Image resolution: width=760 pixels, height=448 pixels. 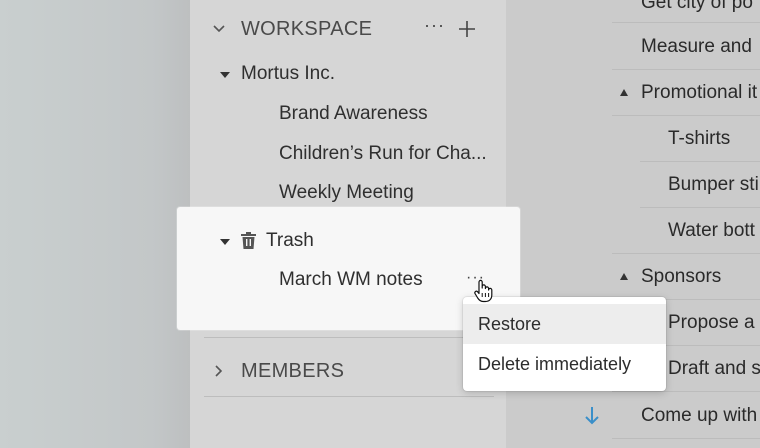 I want to click on menu-item-label: Restore, so click(x=510, y=323).